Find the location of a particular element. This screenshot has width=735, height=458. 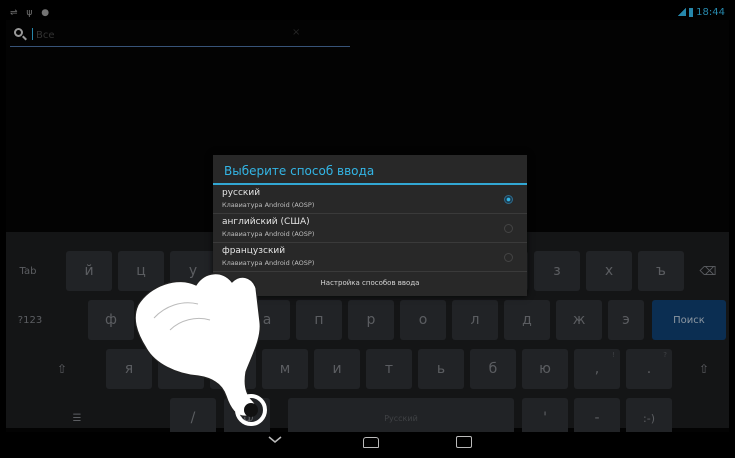

home-icon is located at coordinates (371, 442).